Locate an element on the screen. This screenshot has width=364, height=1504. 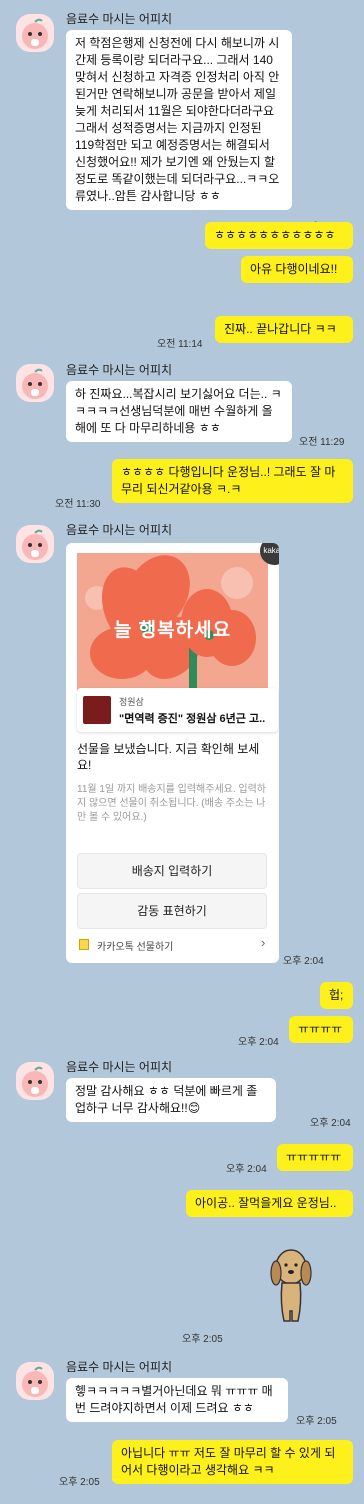
product-thumbnail is located at coordinates (97, 710).